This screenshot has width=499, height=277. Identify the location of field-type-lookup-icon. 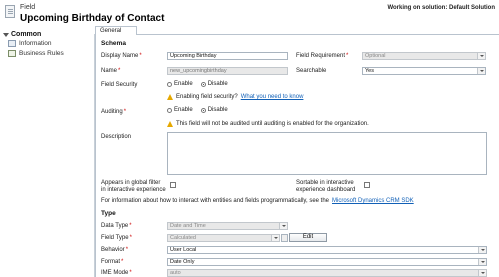
(284, 238).